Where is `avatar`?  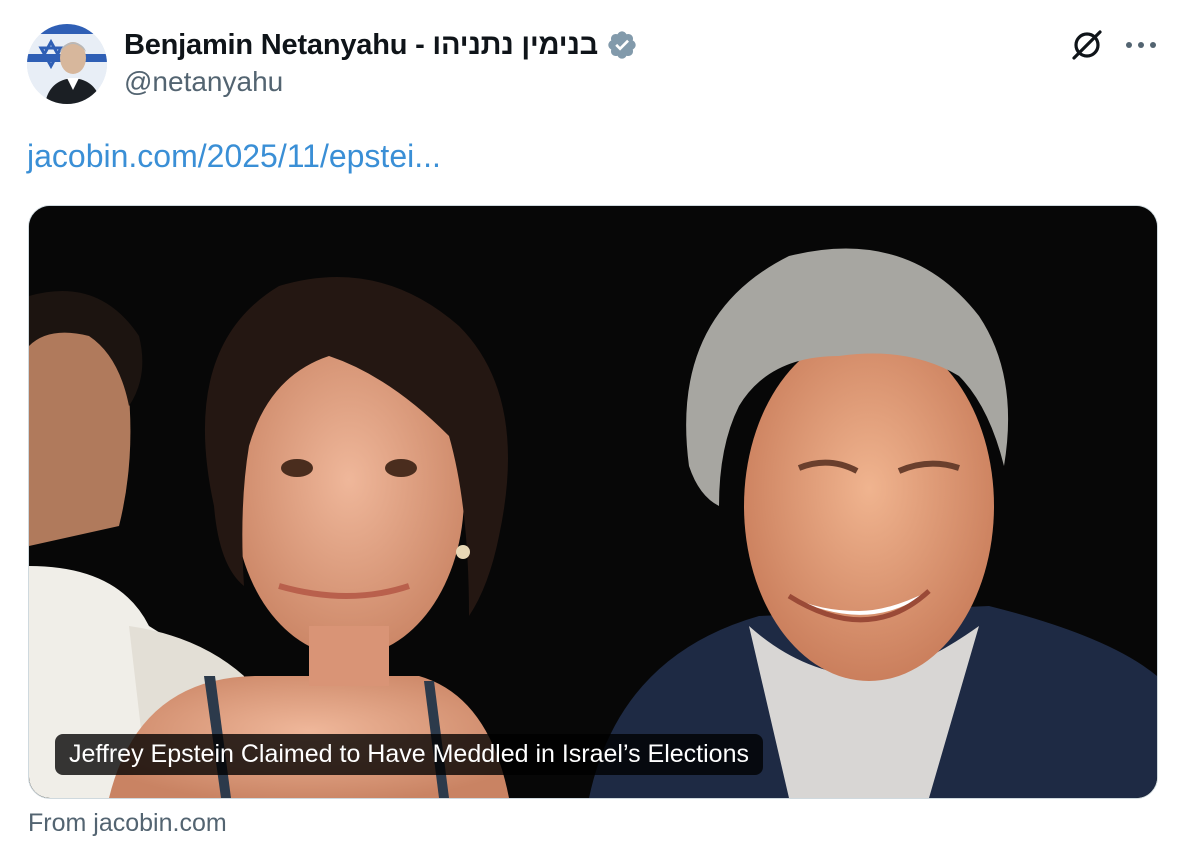
avatar is located at coordinates (67, 64).